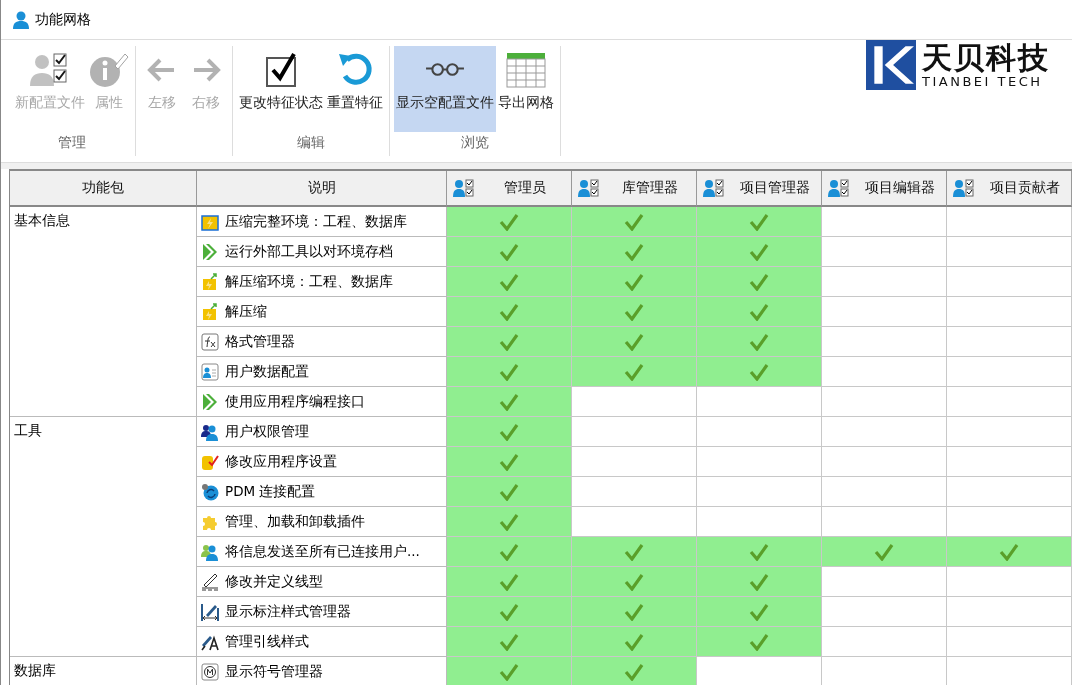 Image resolution: width=1072 pixels, height=685 pixels. What do you see at coordinates (634, 189) in the screenshot?
I see `column-header: 库管理器` at bounding box center [634, 189].